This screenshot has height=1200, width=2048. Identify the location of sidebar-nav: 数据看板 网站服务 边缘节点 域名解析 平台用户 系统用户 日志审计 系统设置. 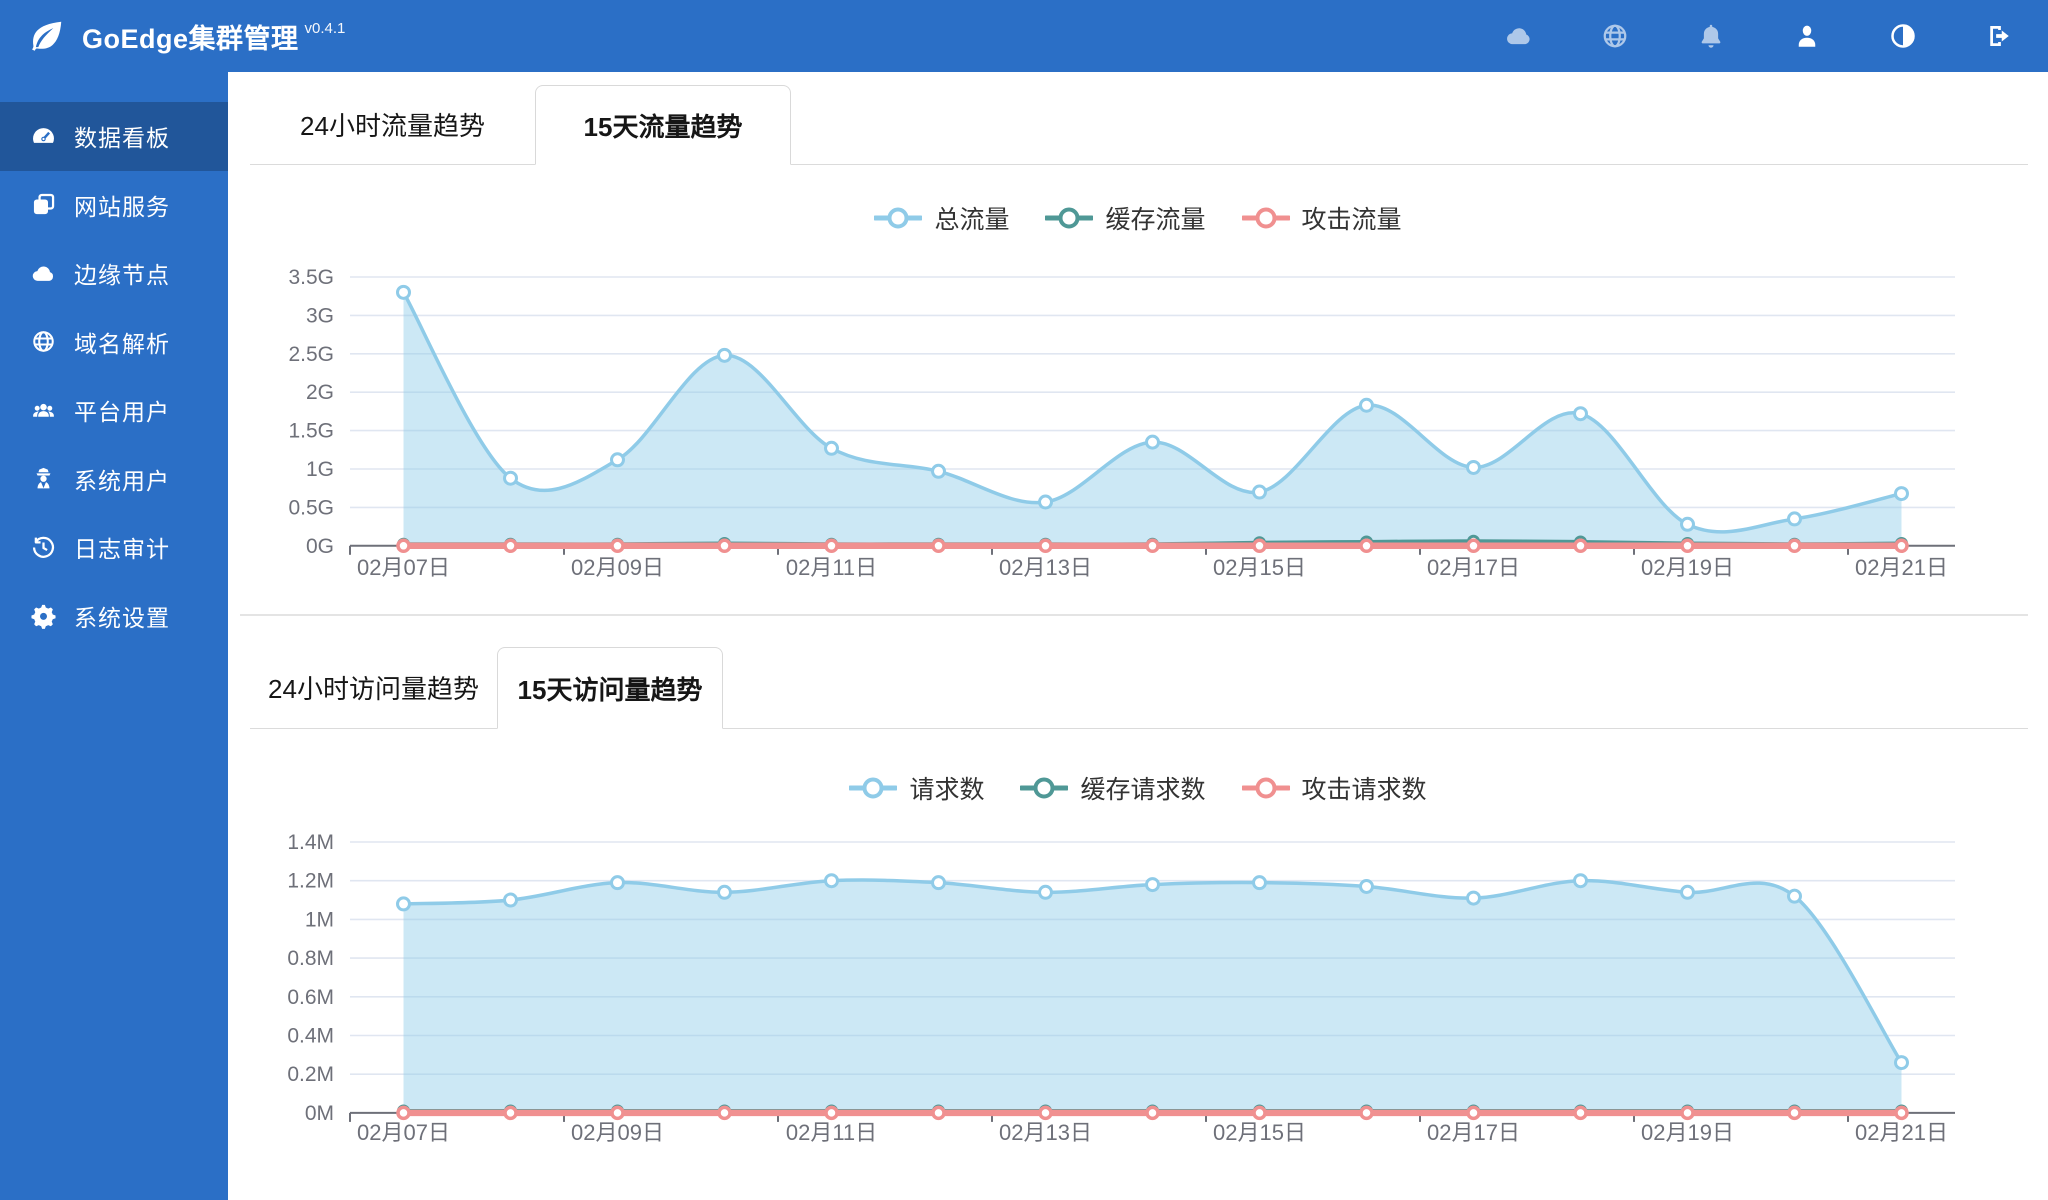
(114, 636).